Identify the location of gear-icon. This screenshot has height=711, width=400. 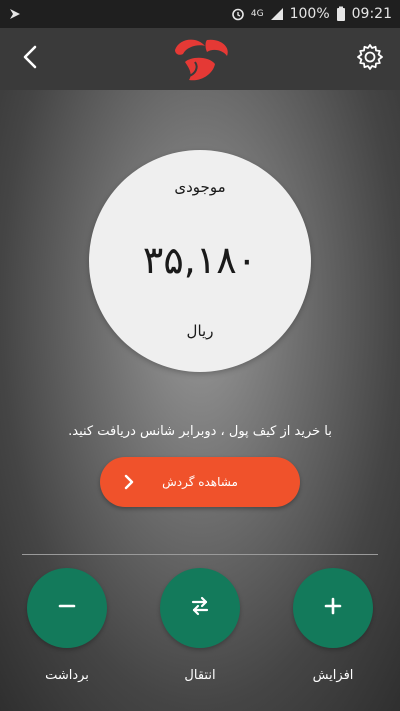
(370, 59).